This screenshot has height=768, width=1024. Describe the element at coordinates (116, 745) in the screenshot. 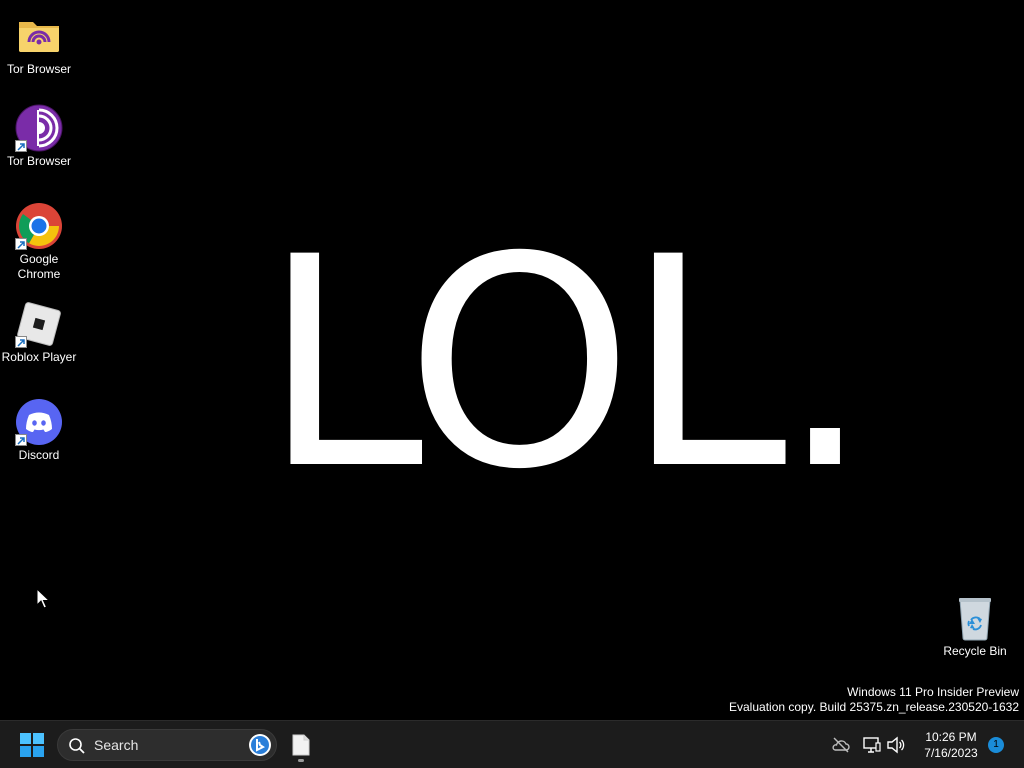

I see `search-label: Search` at that location.